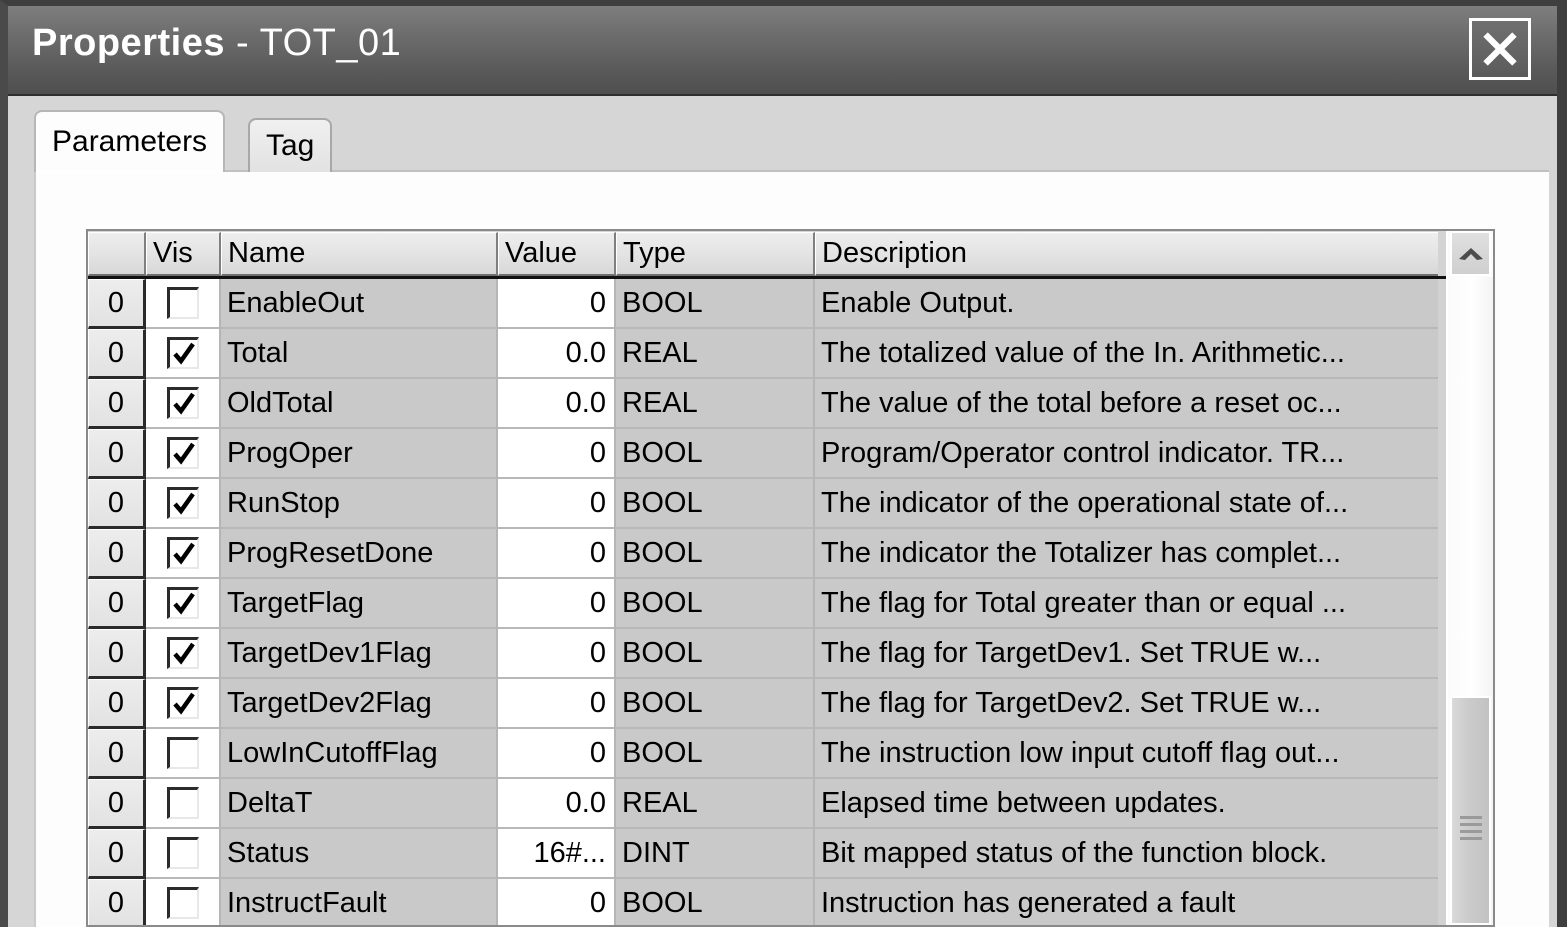 Image resolution: width=1567 pixels, height=927 pixels. I want to click on parameter-name: EnableOut, so click(359, 304).